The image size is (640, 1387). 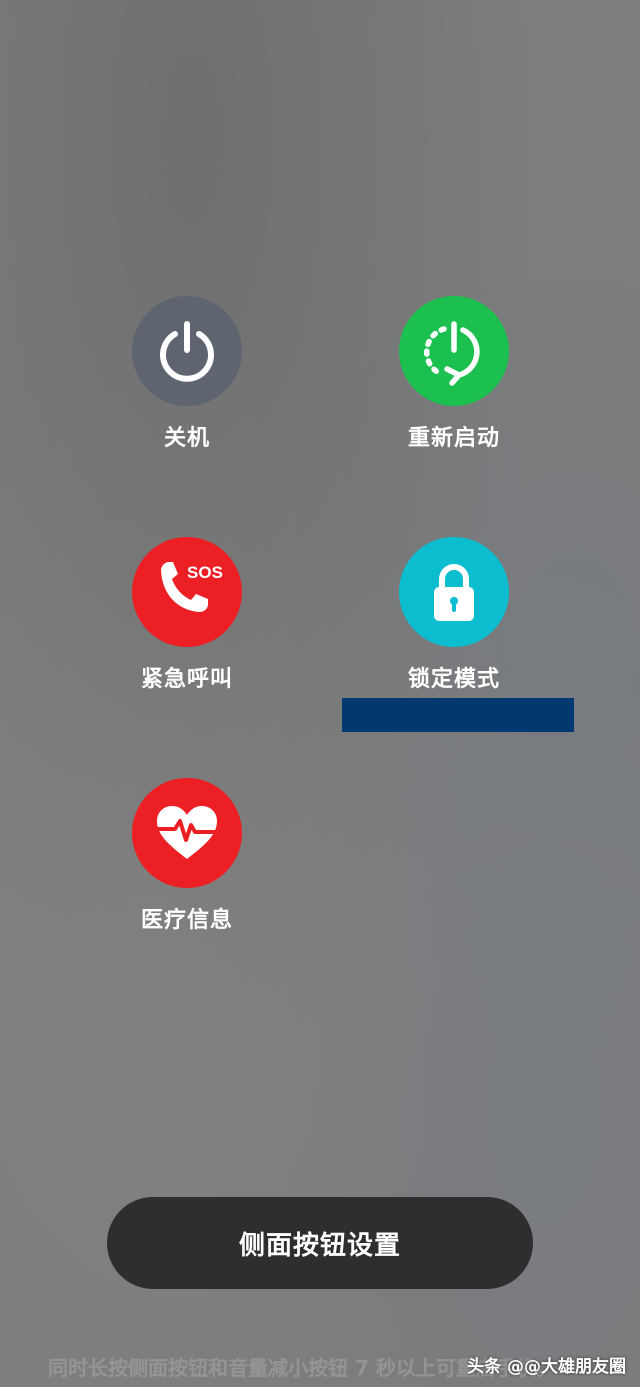 I want to click on sos-badge: SOS, so click(x=205, y=572).